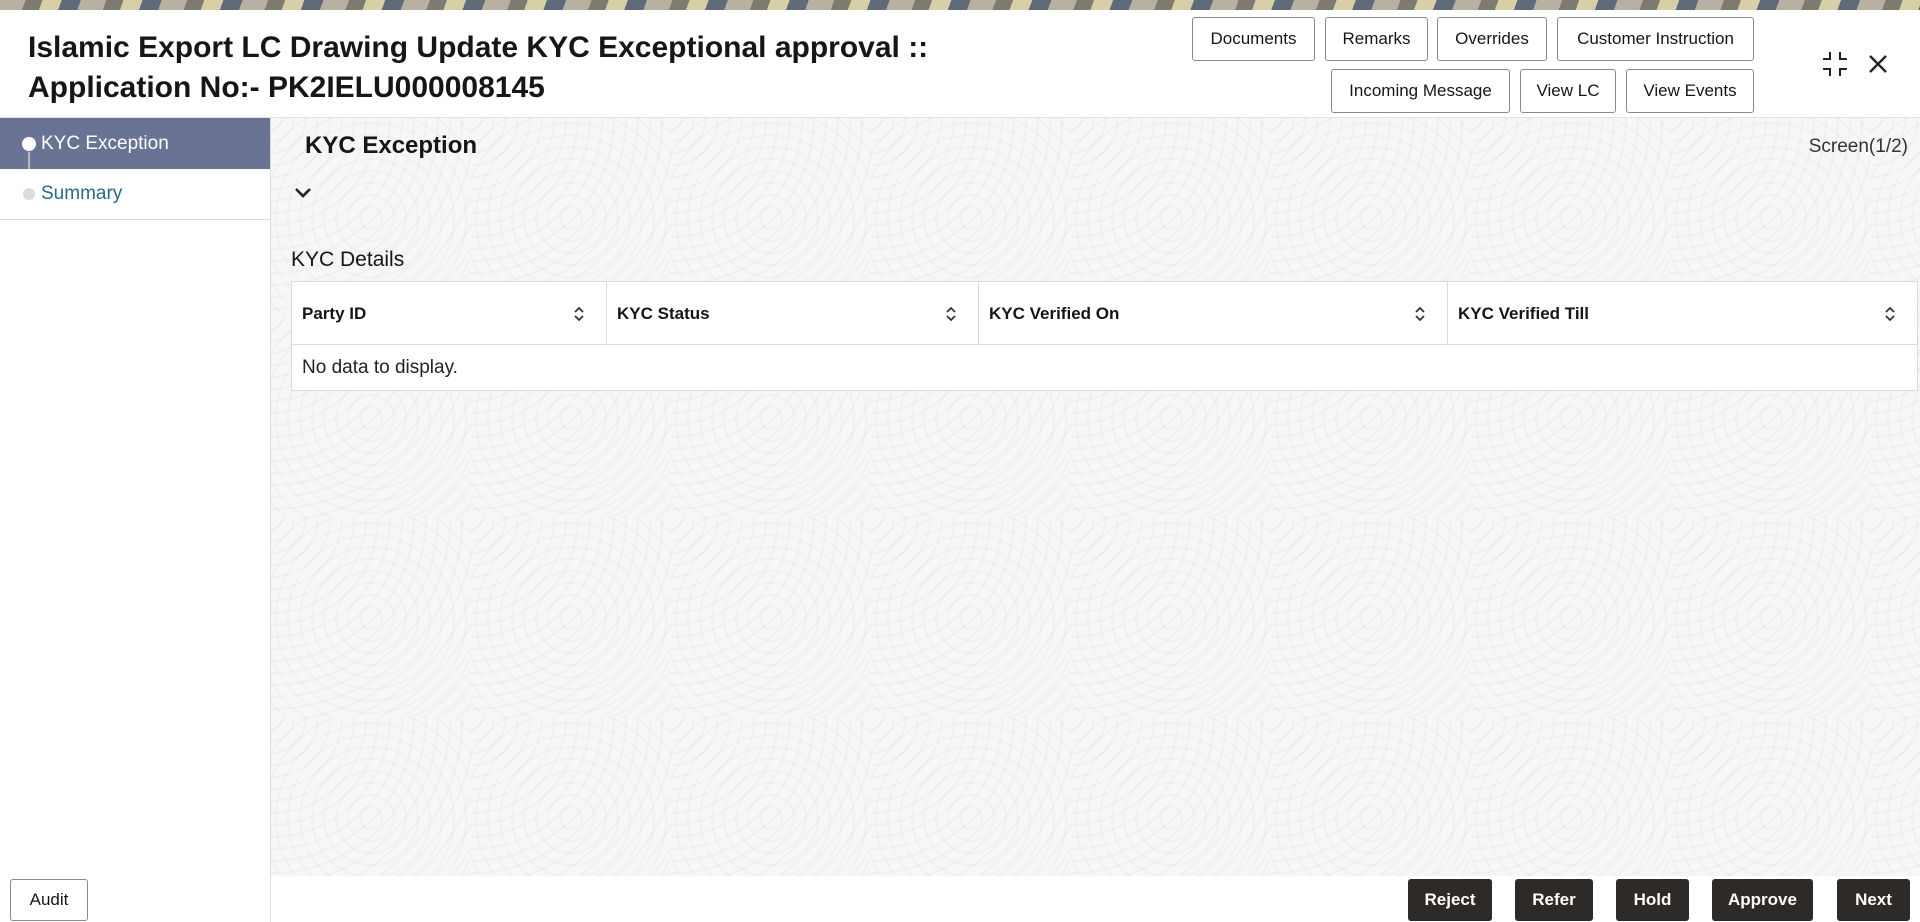  Describe the element at coordinates (380, 367) in the screenshot. I see `table-empty-message: No data to display.` at that location.